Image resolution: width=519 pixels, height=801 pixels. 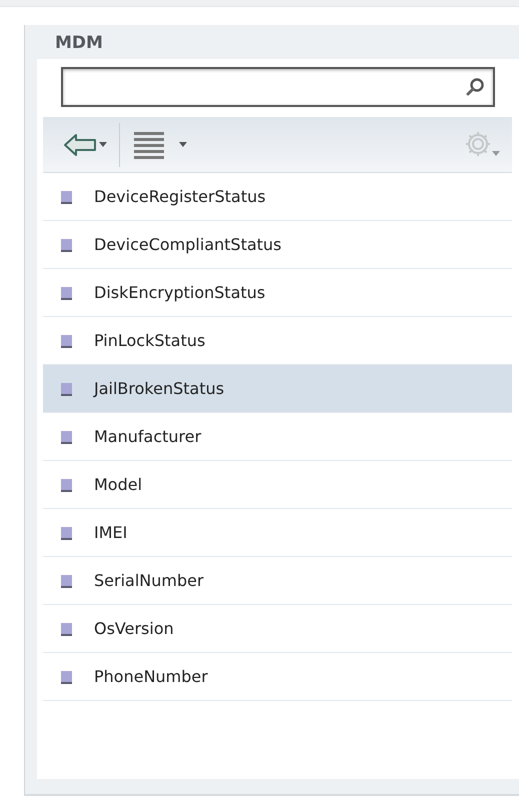 I want to click on list-item: Manufacturer, so click(x=277, y=437).